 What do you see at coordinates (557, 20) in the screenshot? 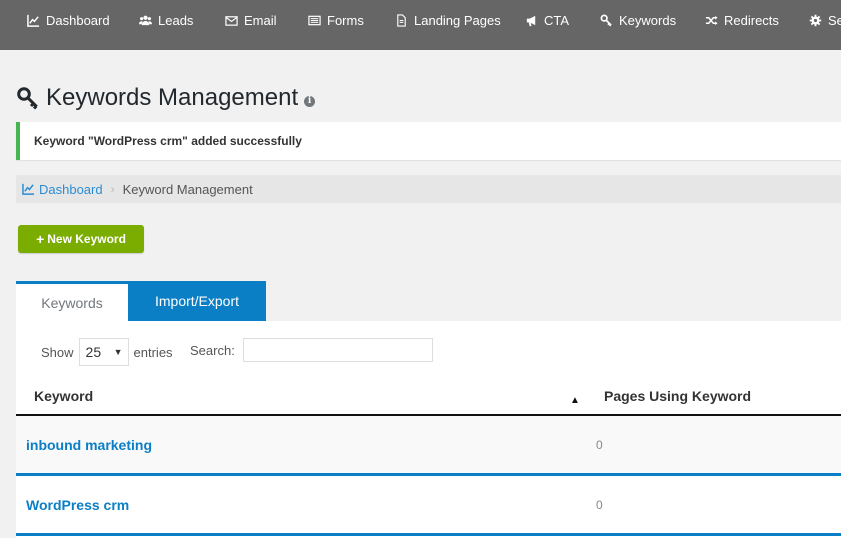
I see `nav-label: CTA` at bounding box center [557, 20].